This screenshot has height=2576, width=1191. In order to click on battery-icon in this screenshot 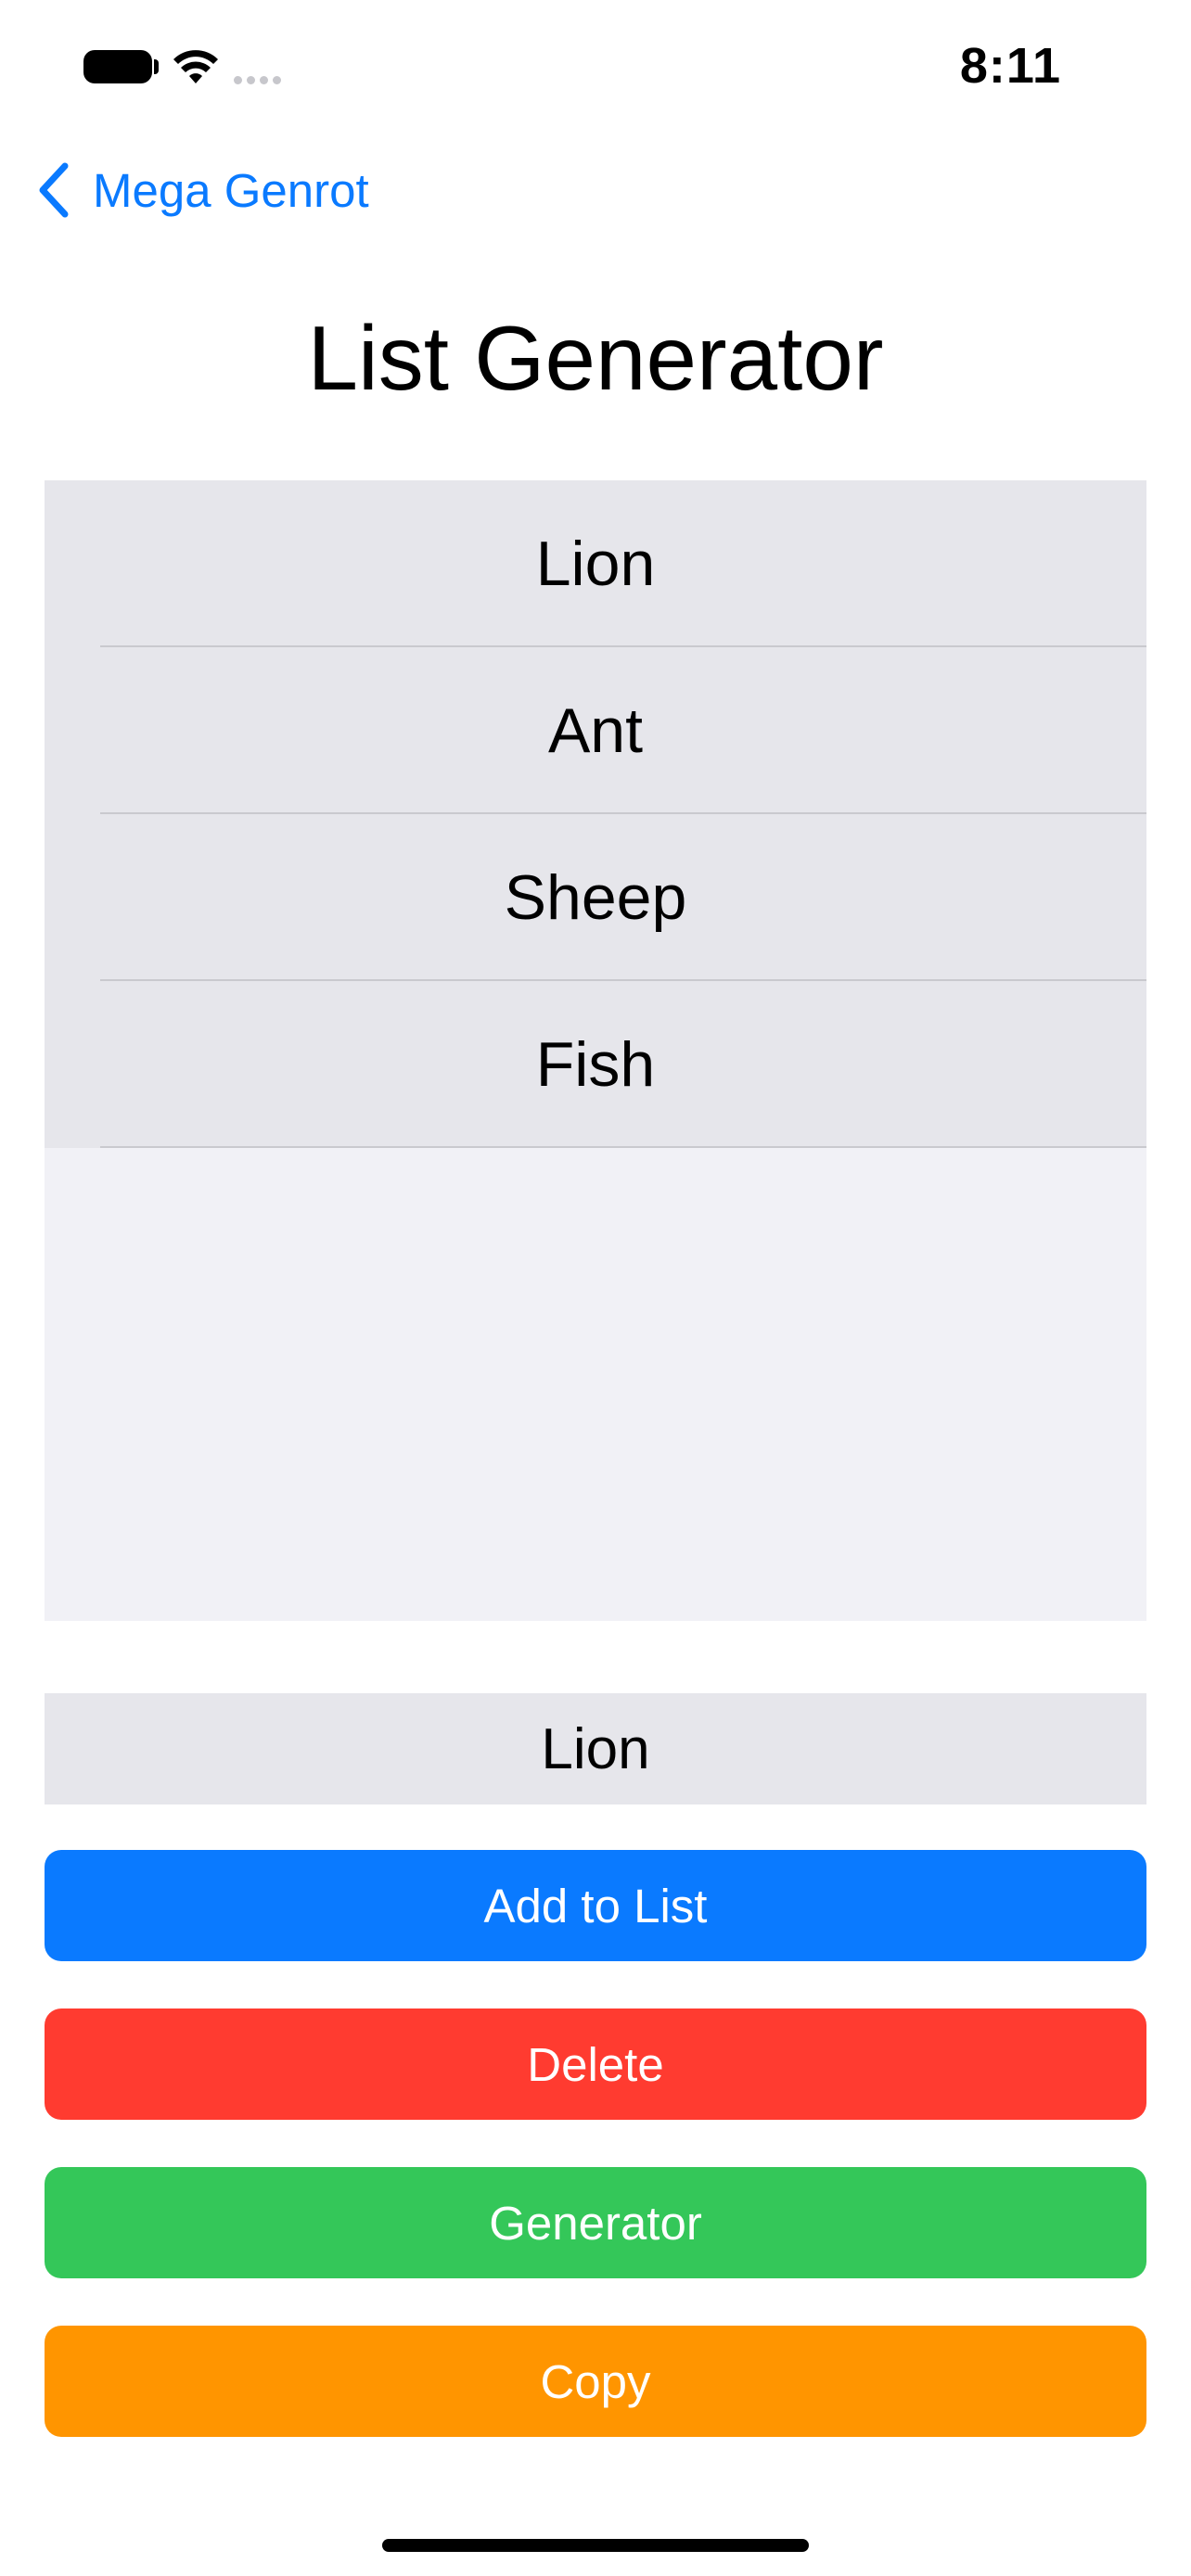, I will do `click(117, 66)`.